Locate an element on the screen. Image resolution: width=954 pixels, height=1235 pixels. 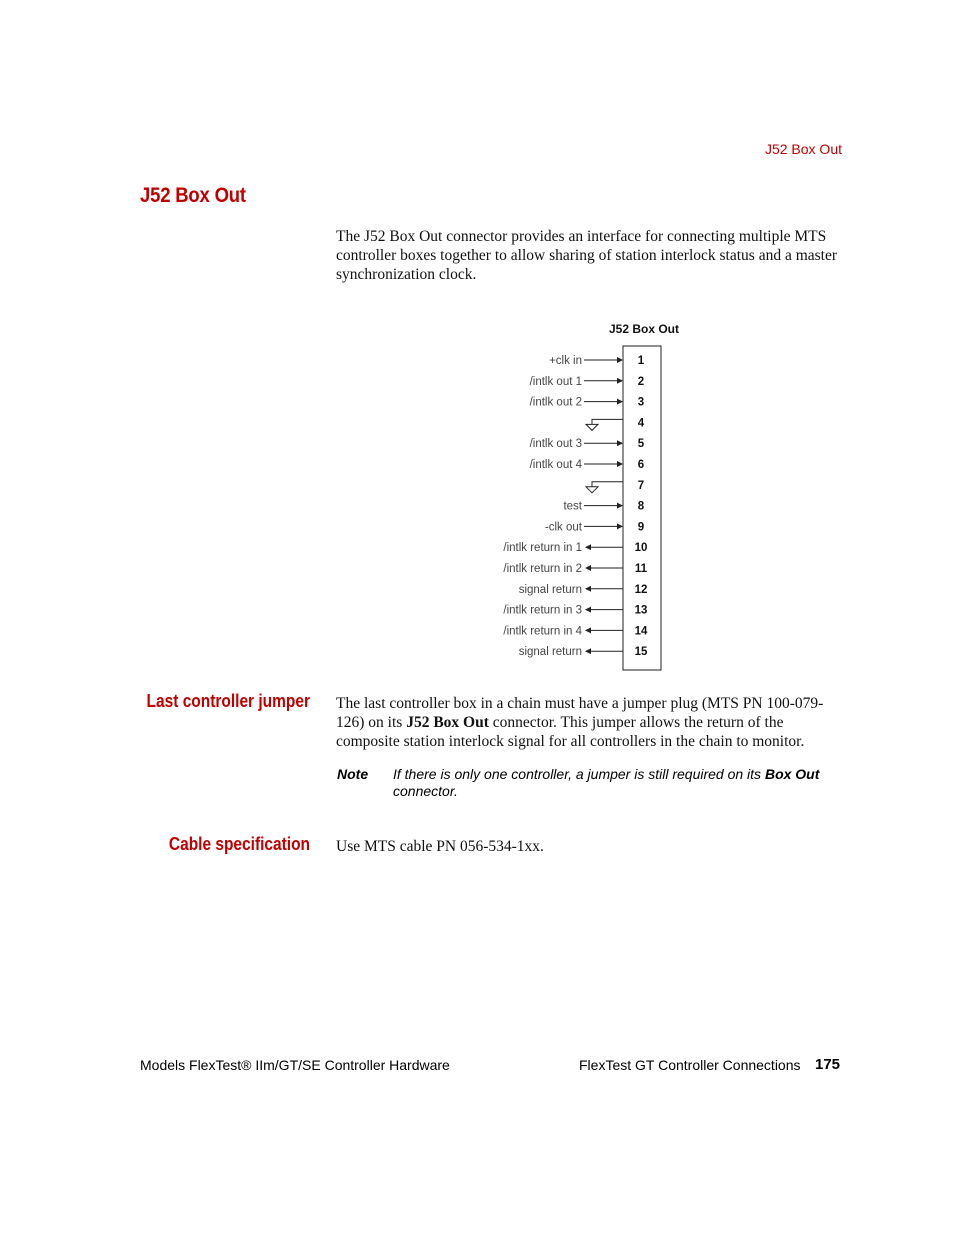
pin-number: 10 is located at coordinates (641, 548).